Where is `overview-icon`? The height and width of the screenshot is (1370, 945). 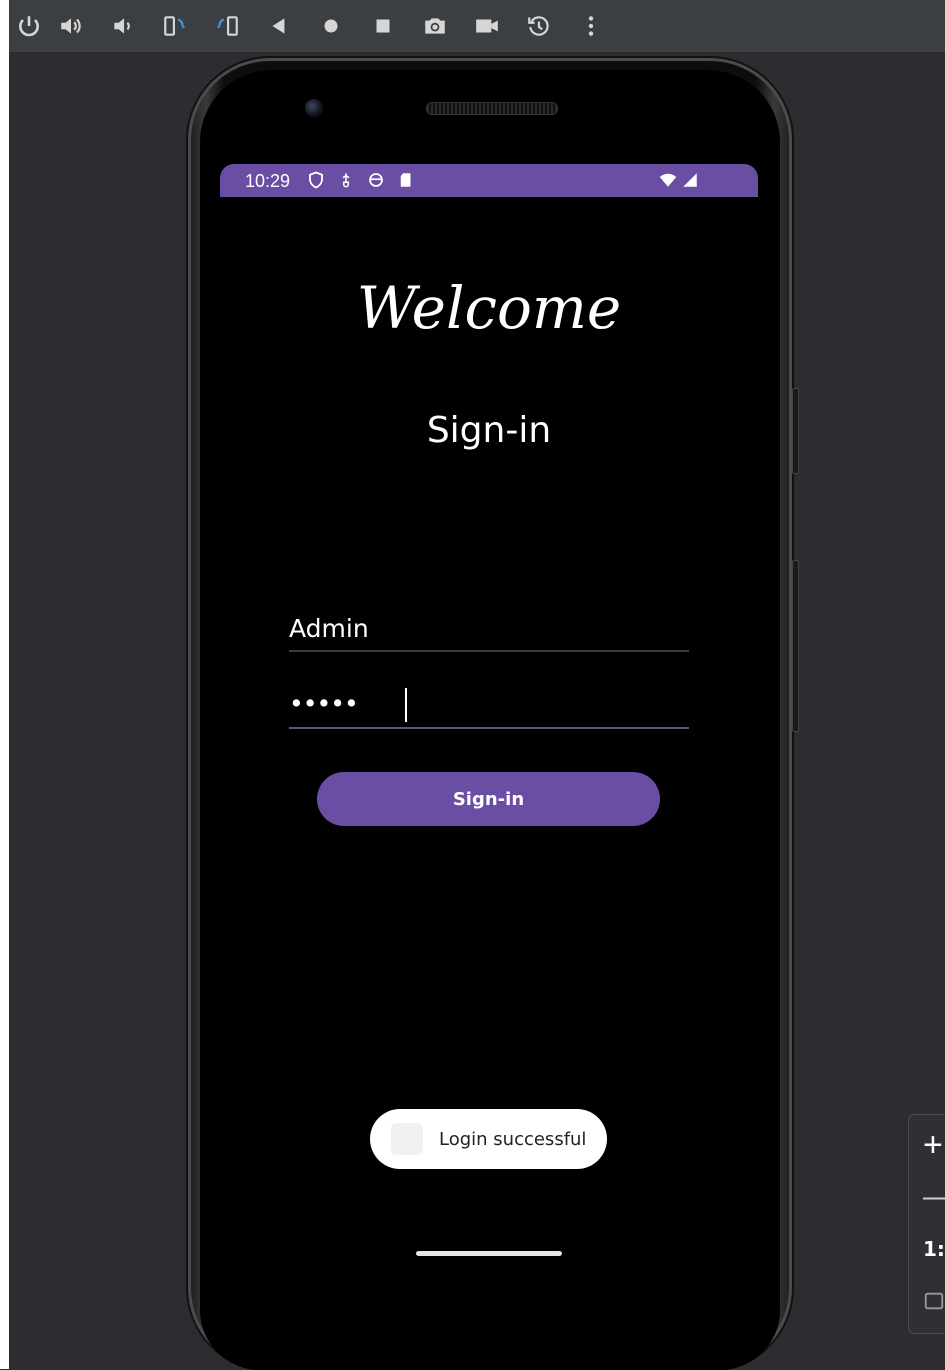 overview-icon is located at coordinates (383, 26).